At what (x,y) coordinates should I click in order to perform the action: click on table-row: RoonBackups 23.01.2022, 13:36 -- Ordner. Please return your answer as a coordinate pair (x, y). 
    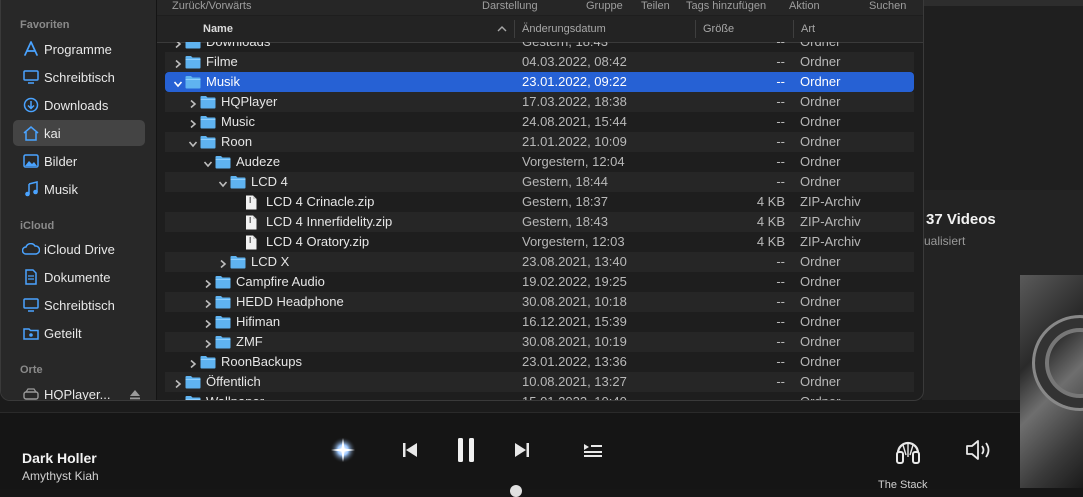
    Looking at the image, I should click on (539, 362).